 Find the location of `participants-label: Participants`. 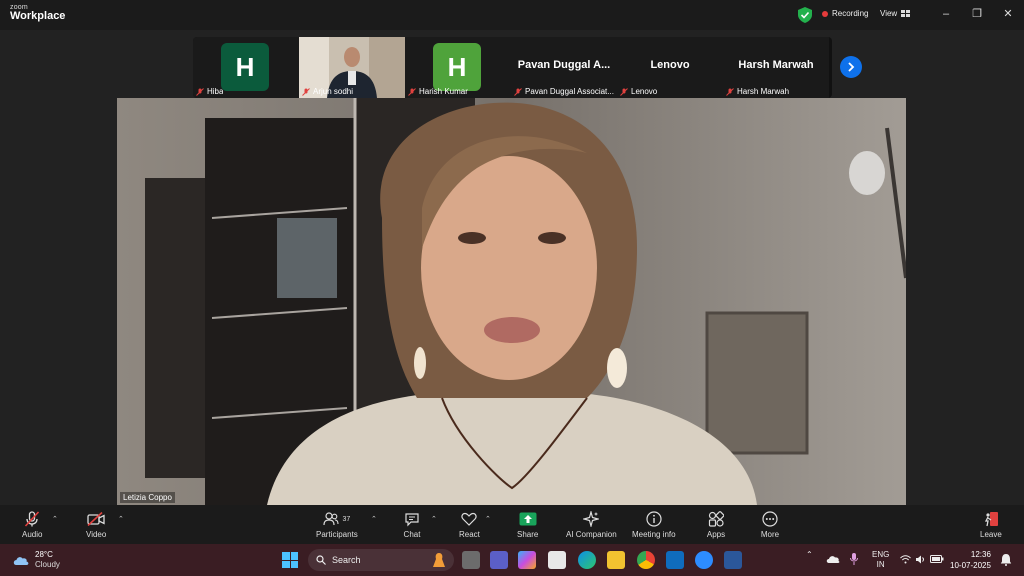

participants-label: Participants is located at coordinates (337, 534).